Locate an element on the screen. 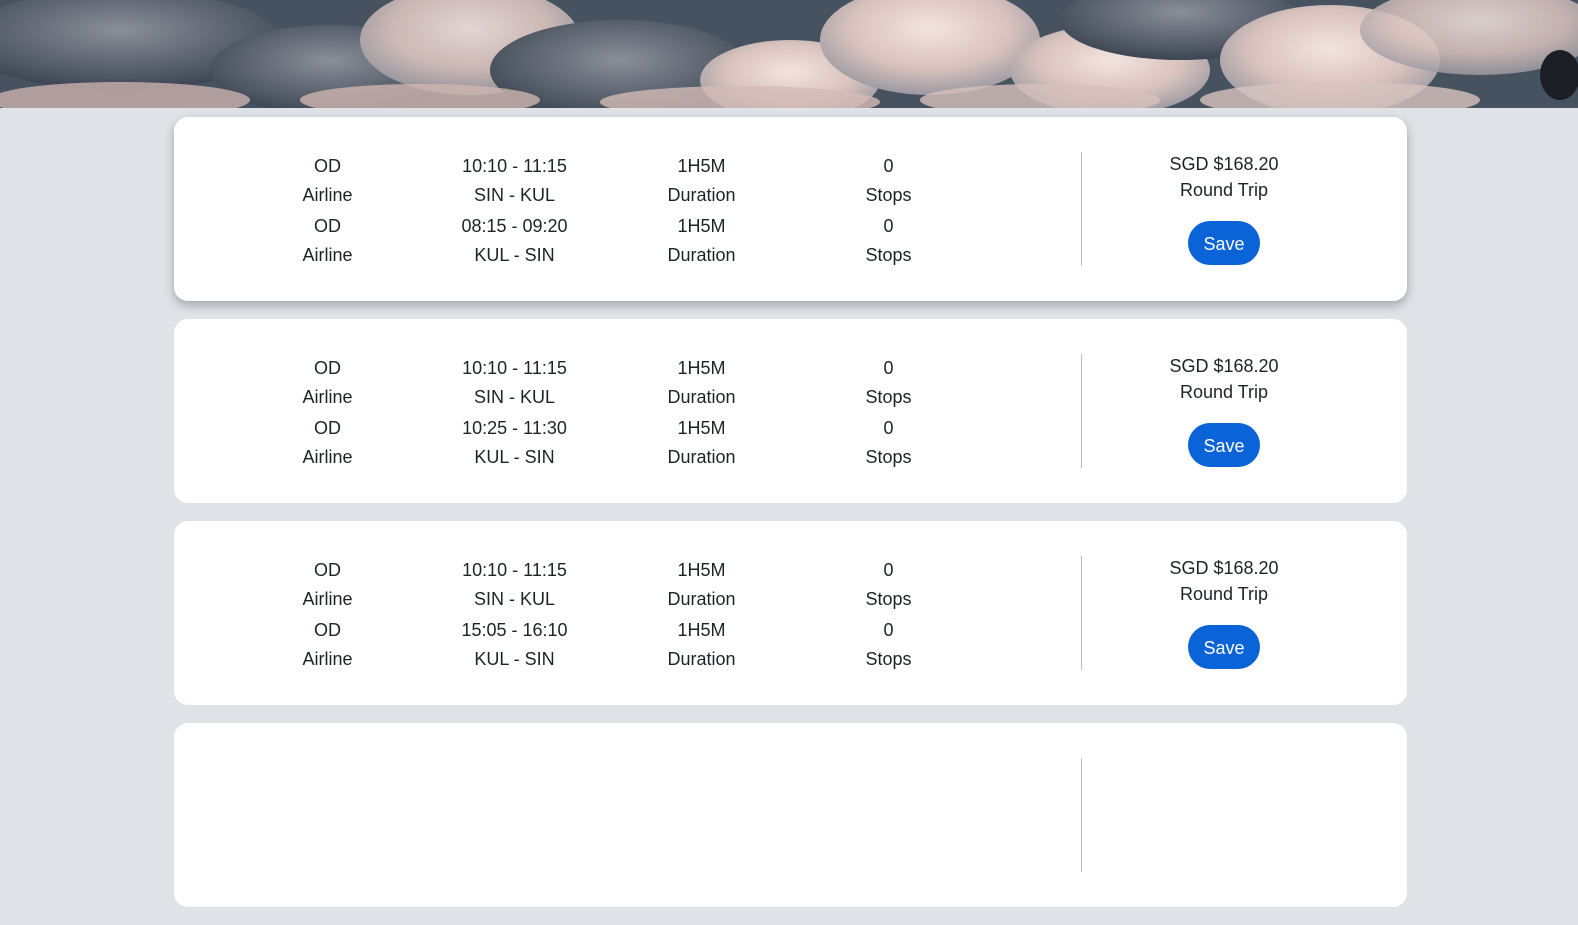 This screenshot has width=1578, height=925. time-route-cell: 10:25 - 11:30 KUL - SIN is located at coordinates (514, 444).